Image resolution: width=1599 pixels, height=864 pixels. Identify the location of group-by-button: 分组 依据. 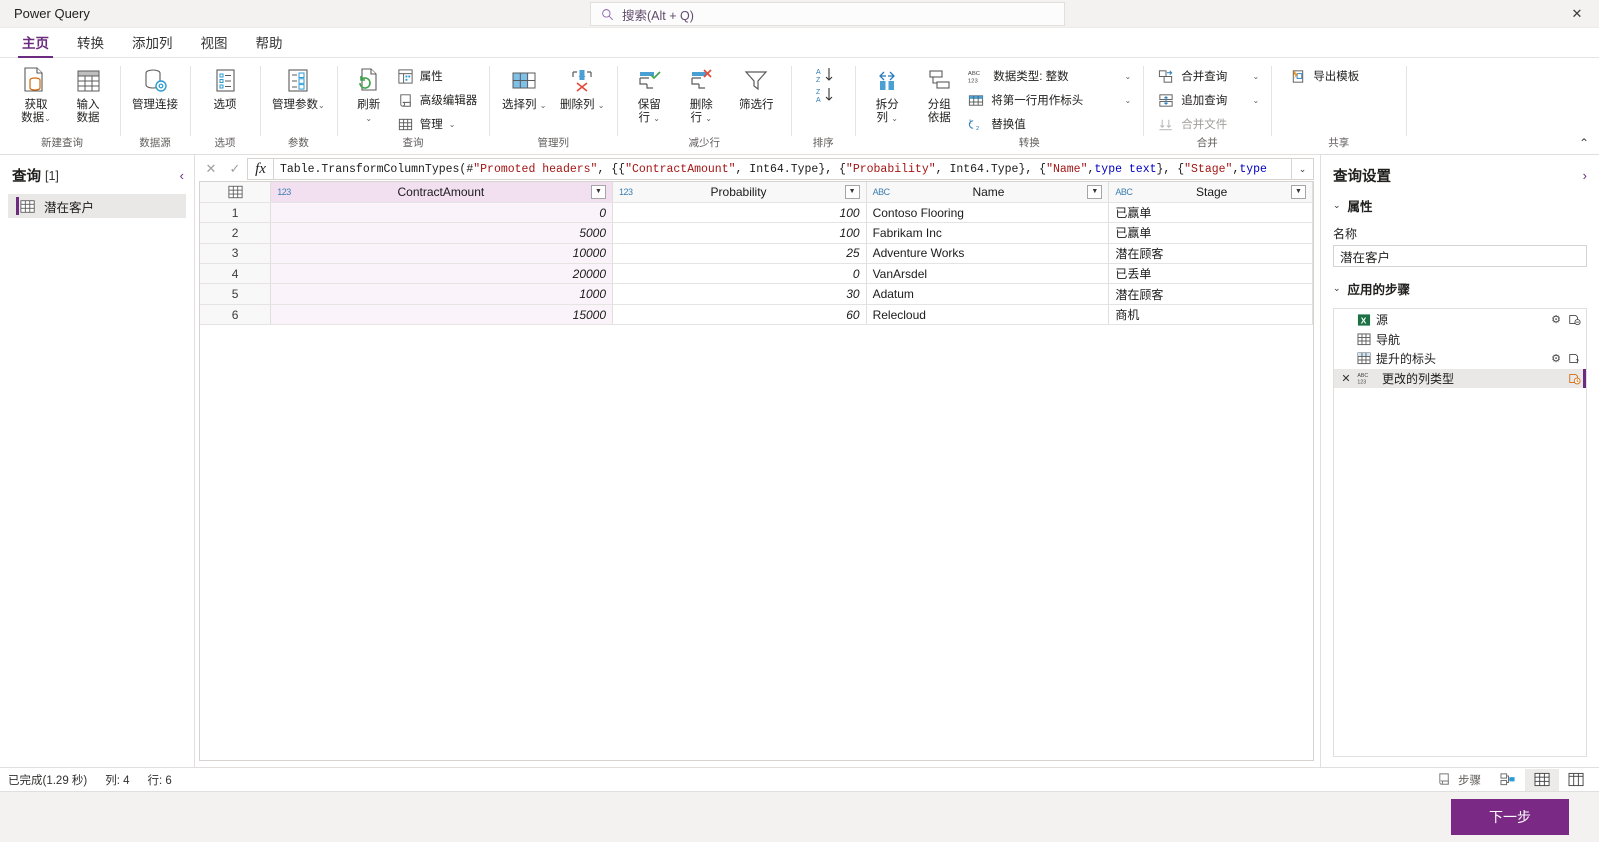
(939, 93).